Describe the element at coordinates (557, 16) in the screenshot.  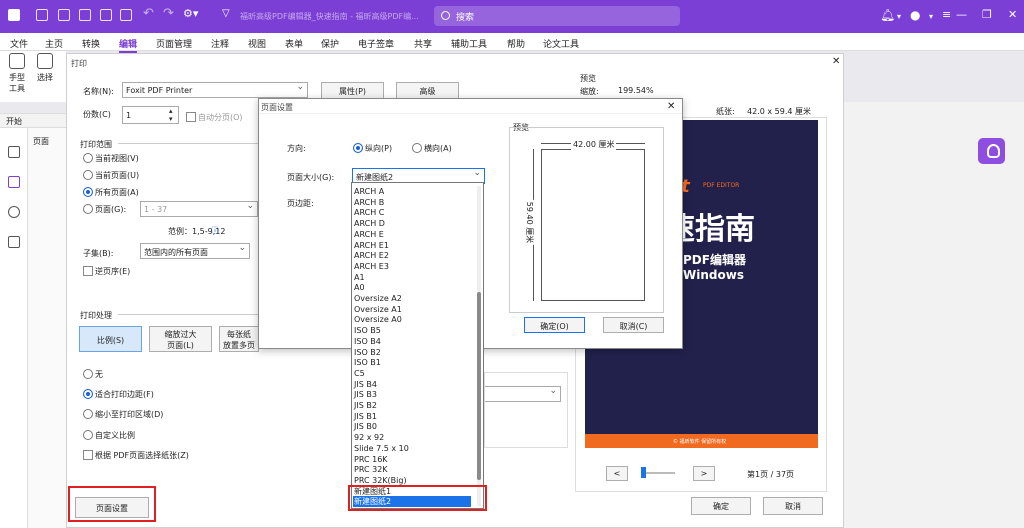
I see `search-input: 搜索` at that location.